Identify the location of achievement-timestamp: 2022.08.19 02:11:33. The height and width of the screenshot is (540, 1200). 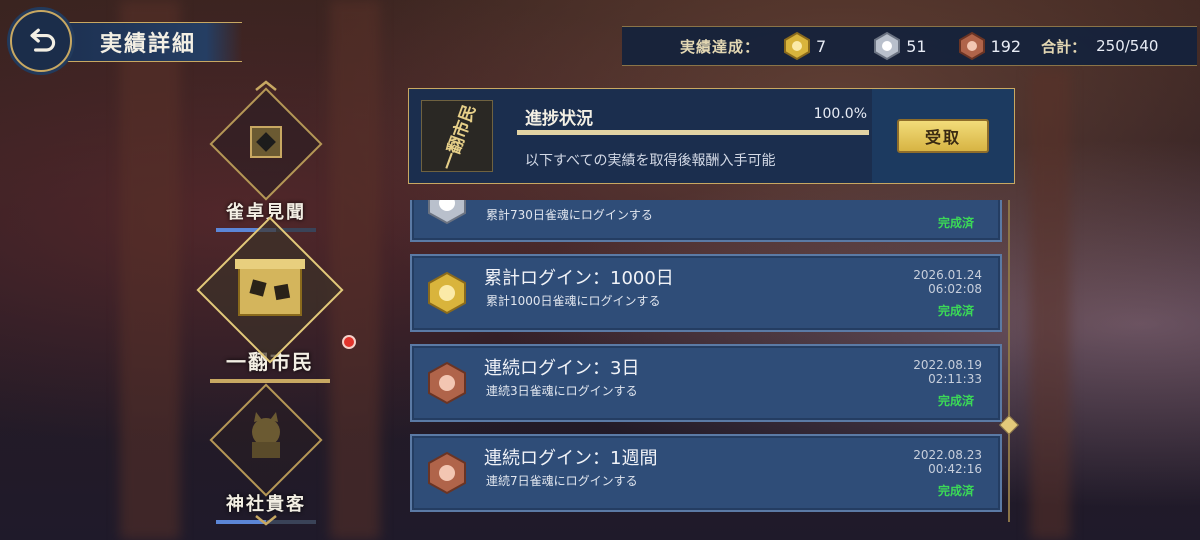
(947, 372).